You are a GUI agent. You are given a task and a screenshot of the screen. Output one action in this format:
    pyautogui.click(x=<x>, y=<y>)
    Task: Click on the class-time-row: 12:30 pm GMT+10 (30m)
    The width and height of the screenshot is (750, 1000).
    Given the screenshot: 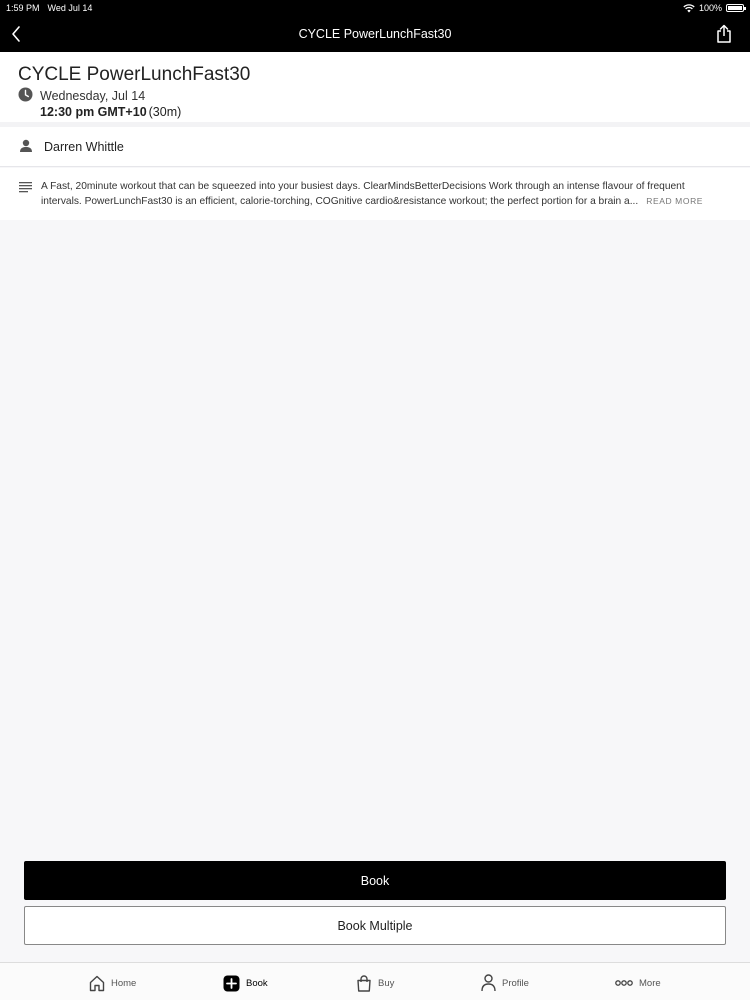 What is the action you would take?
    pyautogui.click(x=110, y=112)
    